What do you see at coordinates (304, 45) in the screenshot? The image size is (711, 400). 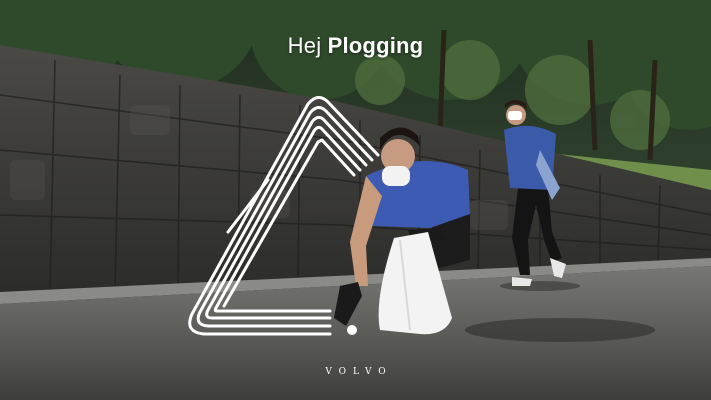 I see `headline-greeting: Hej` at bounding box center [304, 45].